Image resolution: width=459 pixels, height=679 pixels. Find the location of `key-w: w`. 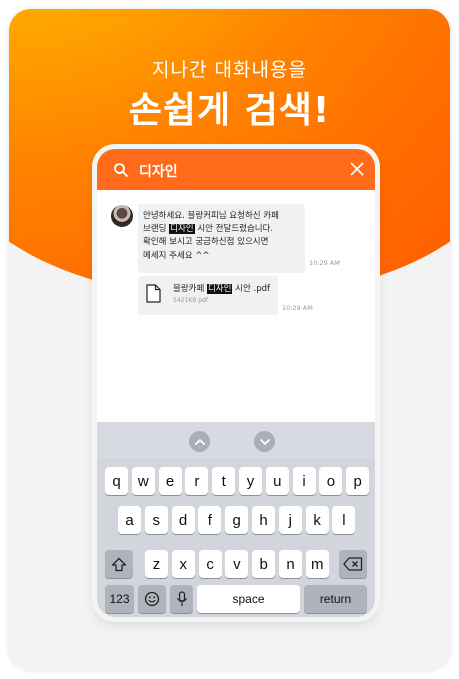

key-w: w is located at coordinates (143, 481).